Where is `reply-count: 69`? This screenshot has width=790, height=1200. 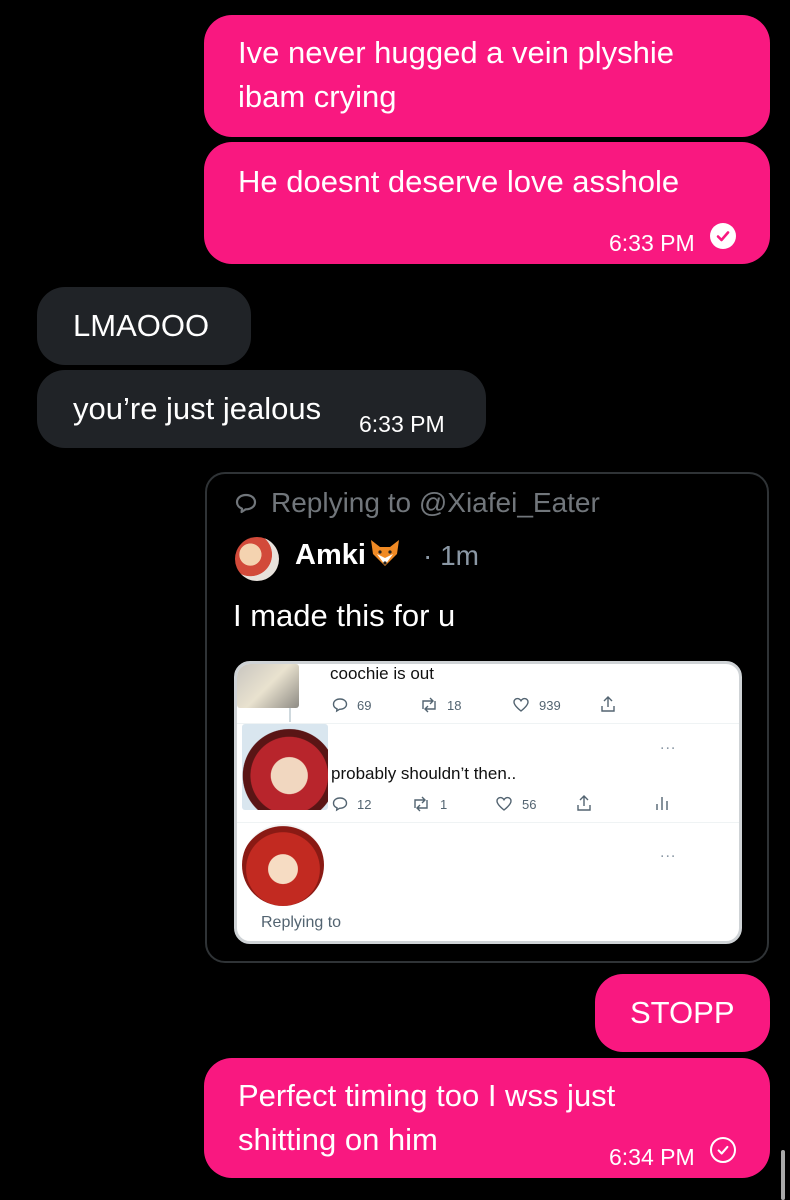
reply-count: 69 is located at coordinates (364, 705).